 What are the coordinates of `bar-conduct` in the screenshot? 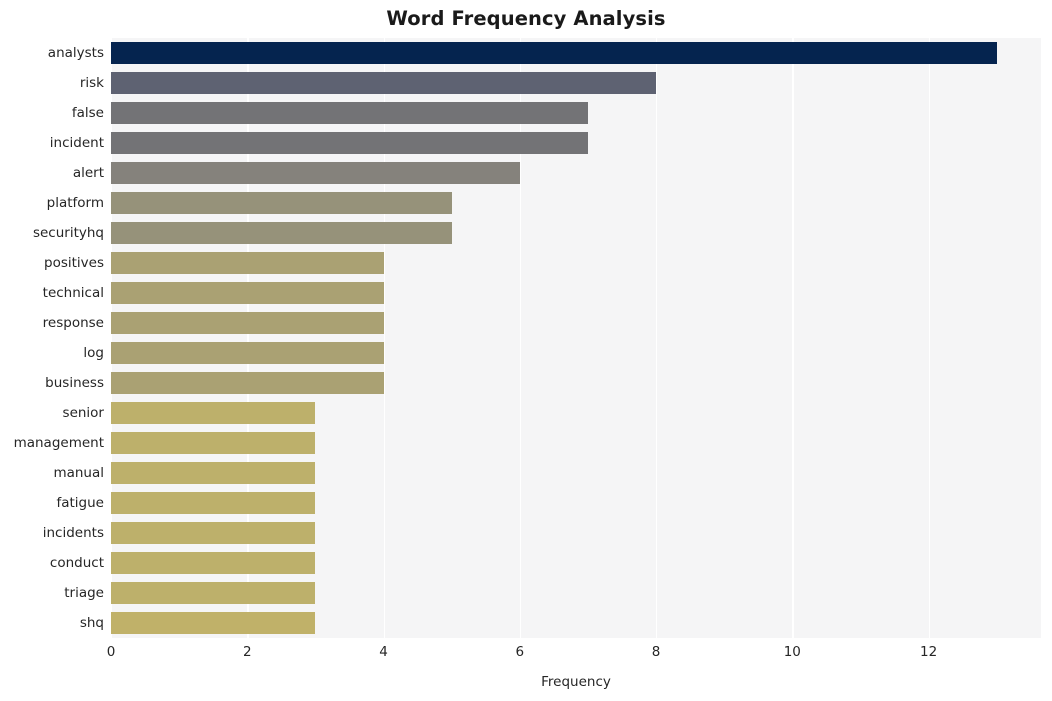 It's located at (213, 563).